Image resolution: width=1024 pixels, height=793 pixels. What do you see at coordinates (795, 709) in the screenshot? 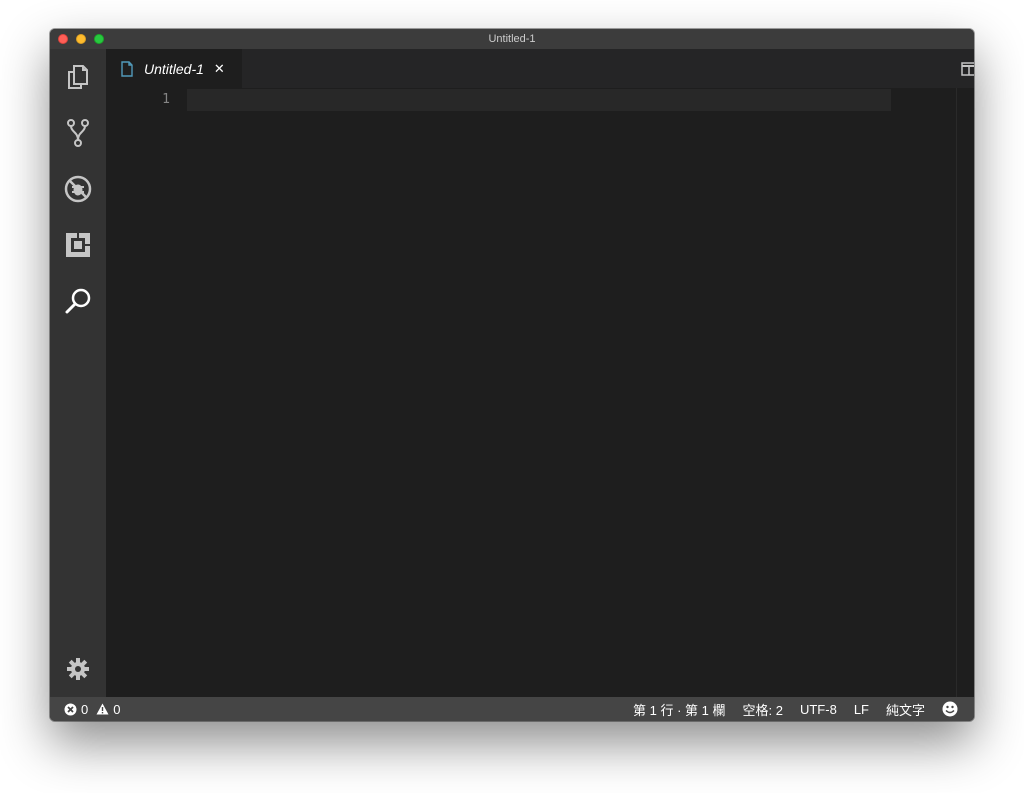
I see `status-right-group: 第 1 行 · 第 1 欄 空格: 2 UTF-8 LF 純文字` at bounding box center [795, 709].